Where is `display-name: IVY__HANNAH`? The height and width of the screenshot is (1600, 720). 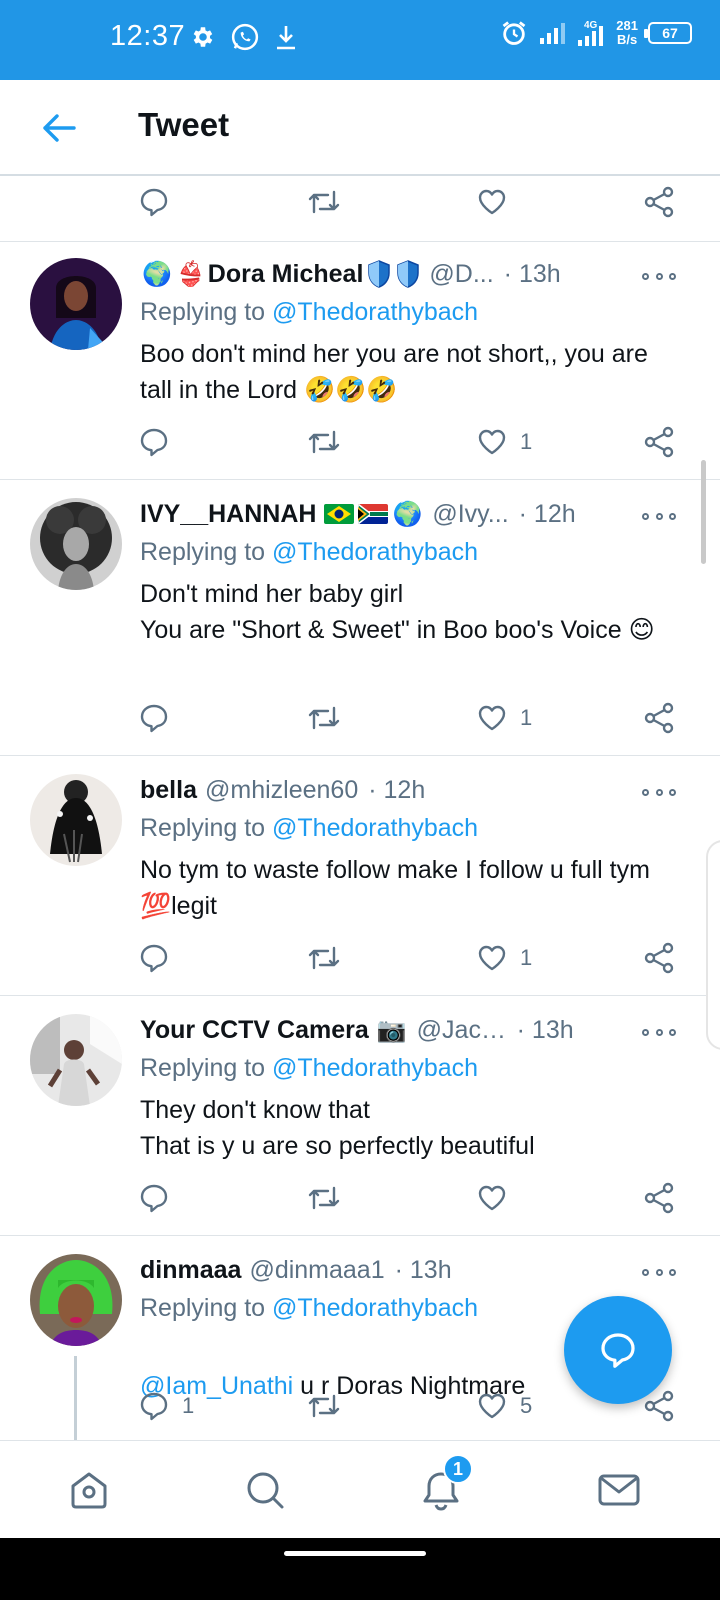
display-name: IVY__HANNAH is located at coordinates (228, 514).